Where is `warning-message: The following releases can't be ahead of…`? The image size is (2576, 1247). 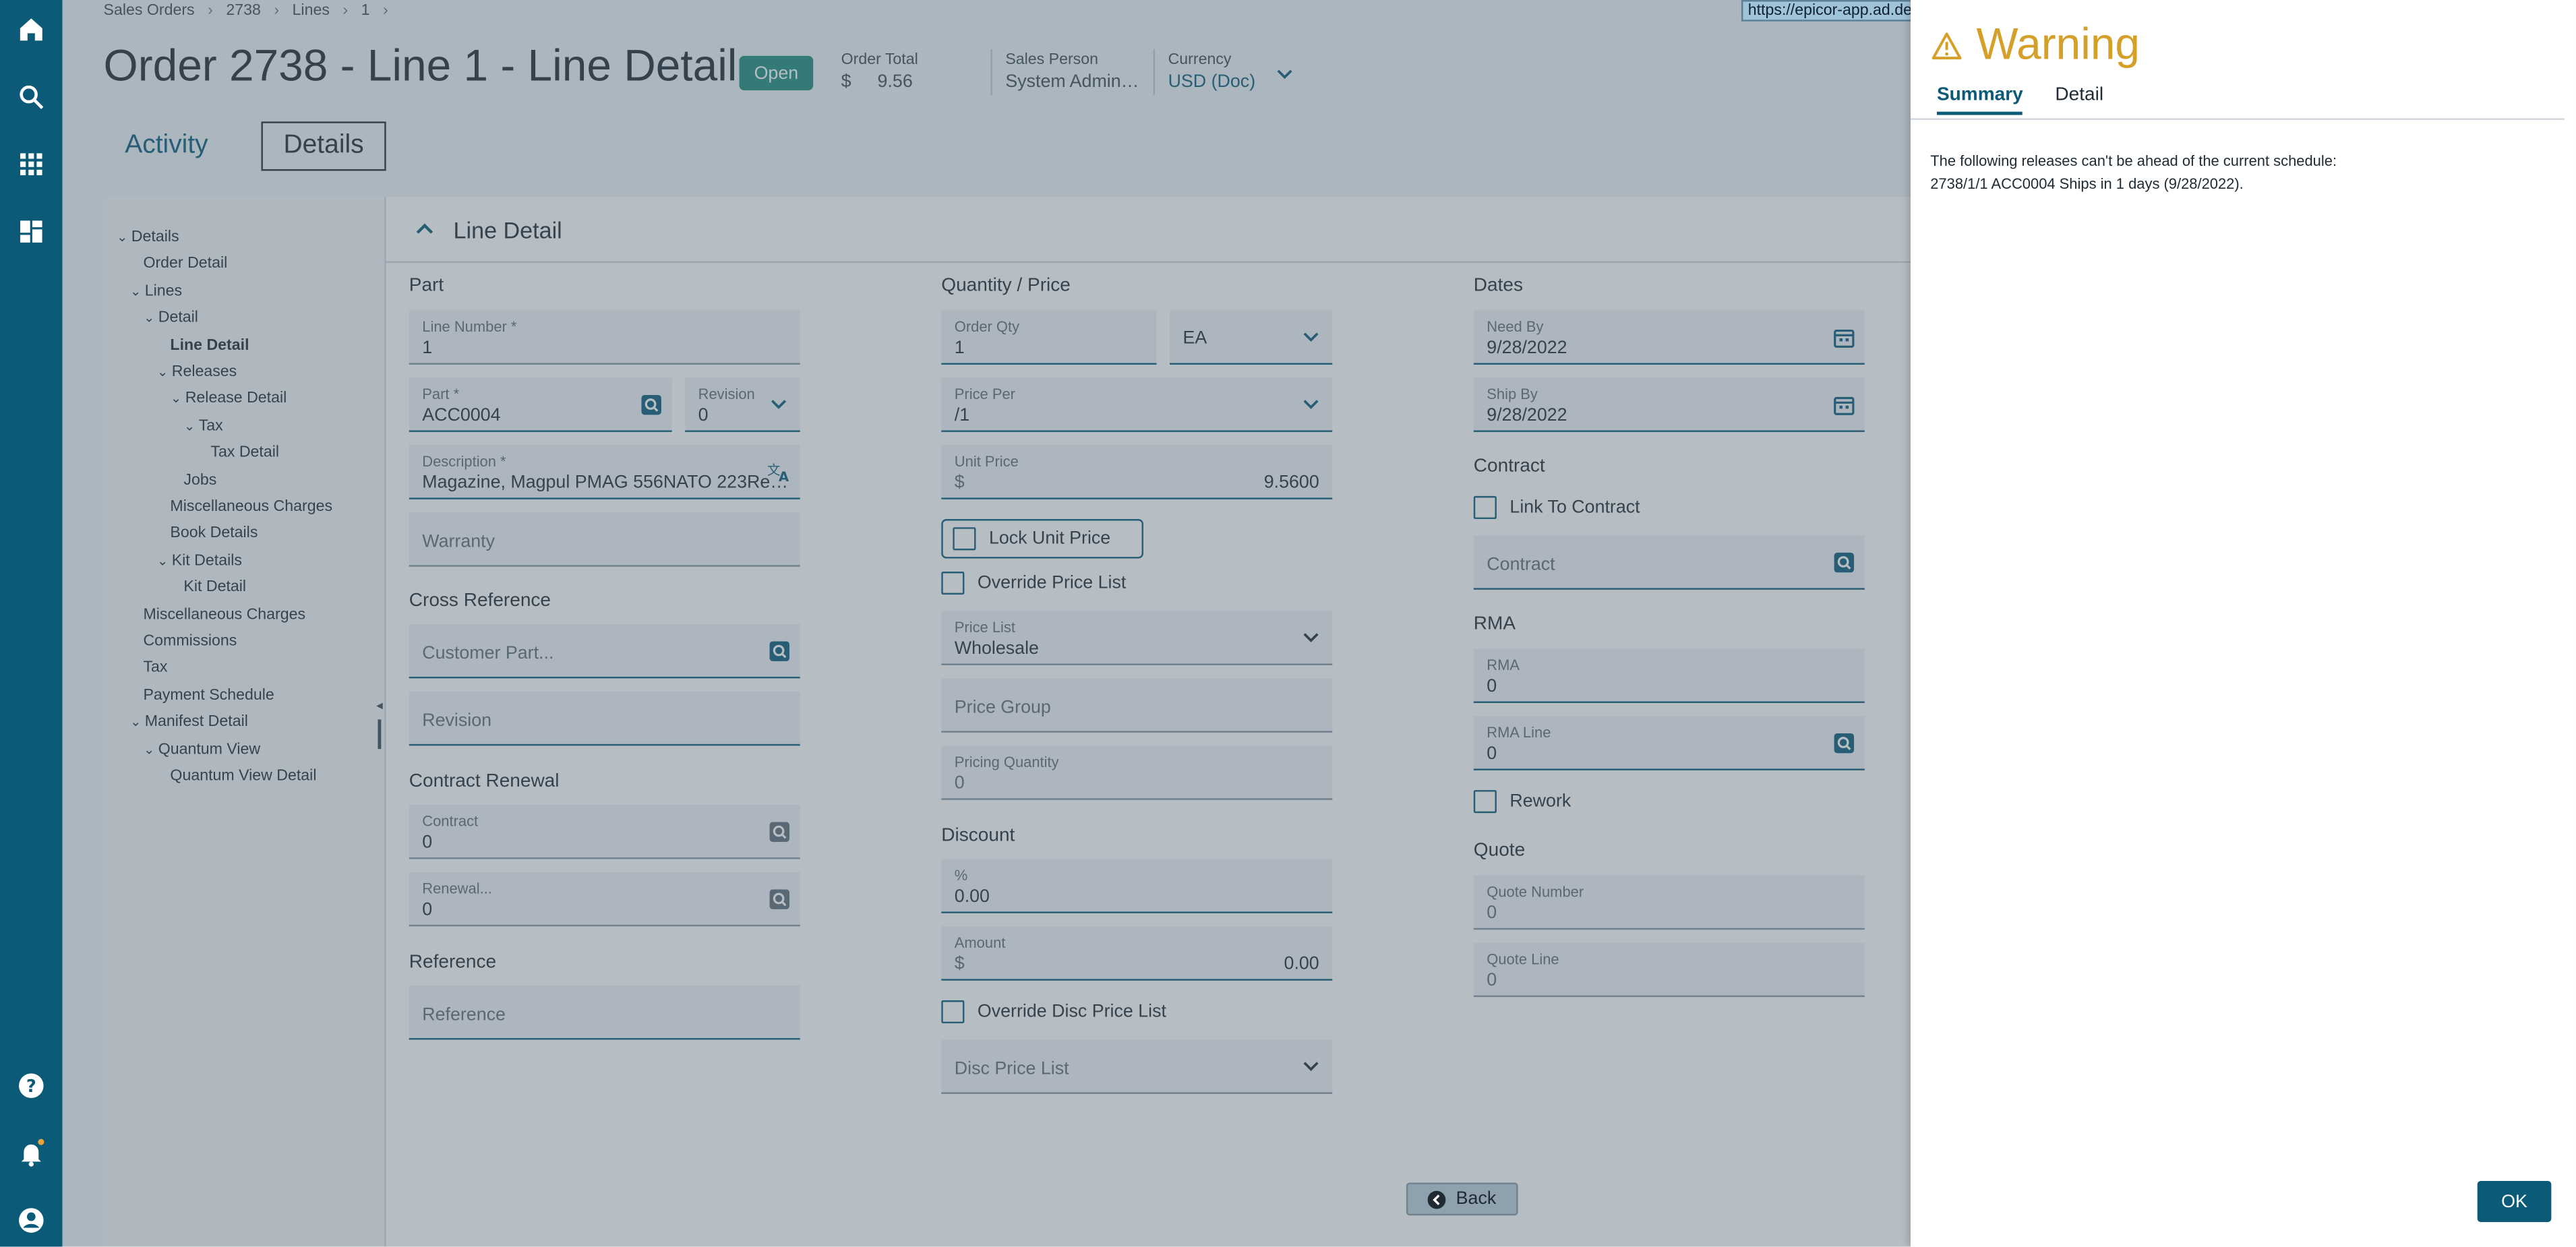 warning-message: The following releases can't be ahead of… is located at coordinates (2133, 172).